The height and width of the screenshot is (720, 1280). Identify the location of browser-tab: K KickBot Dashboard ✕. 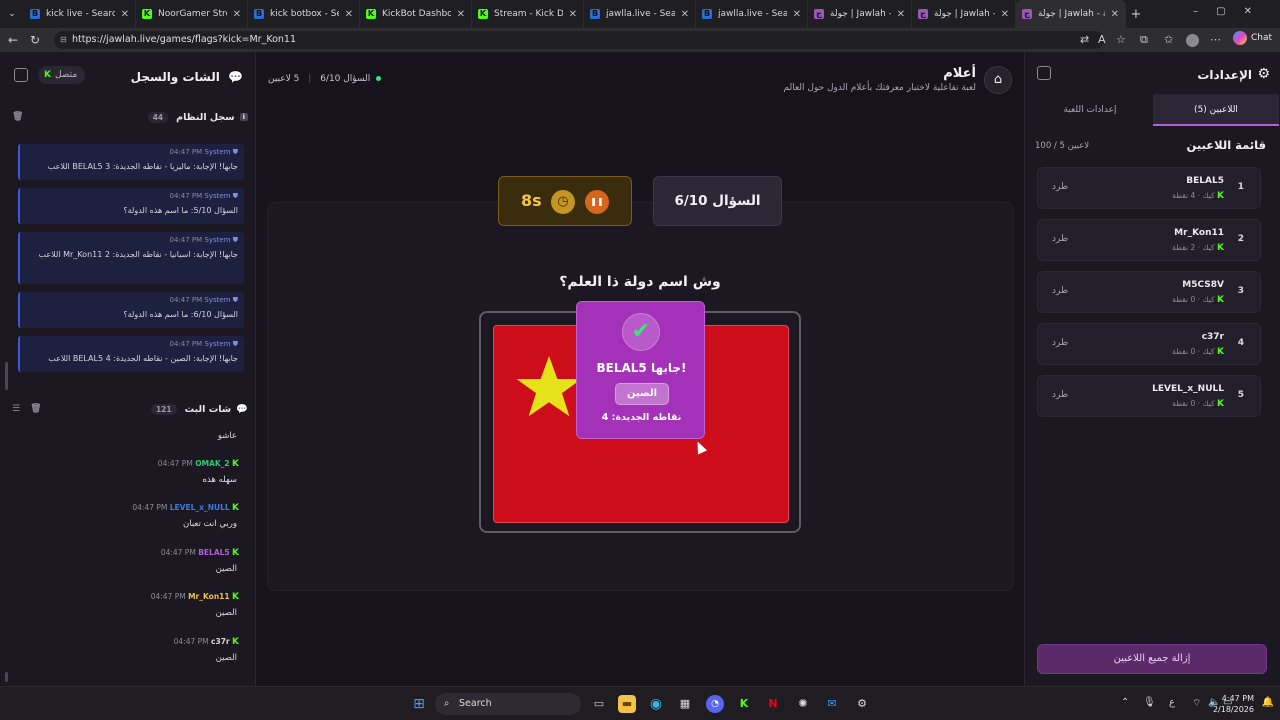
(416, 14).